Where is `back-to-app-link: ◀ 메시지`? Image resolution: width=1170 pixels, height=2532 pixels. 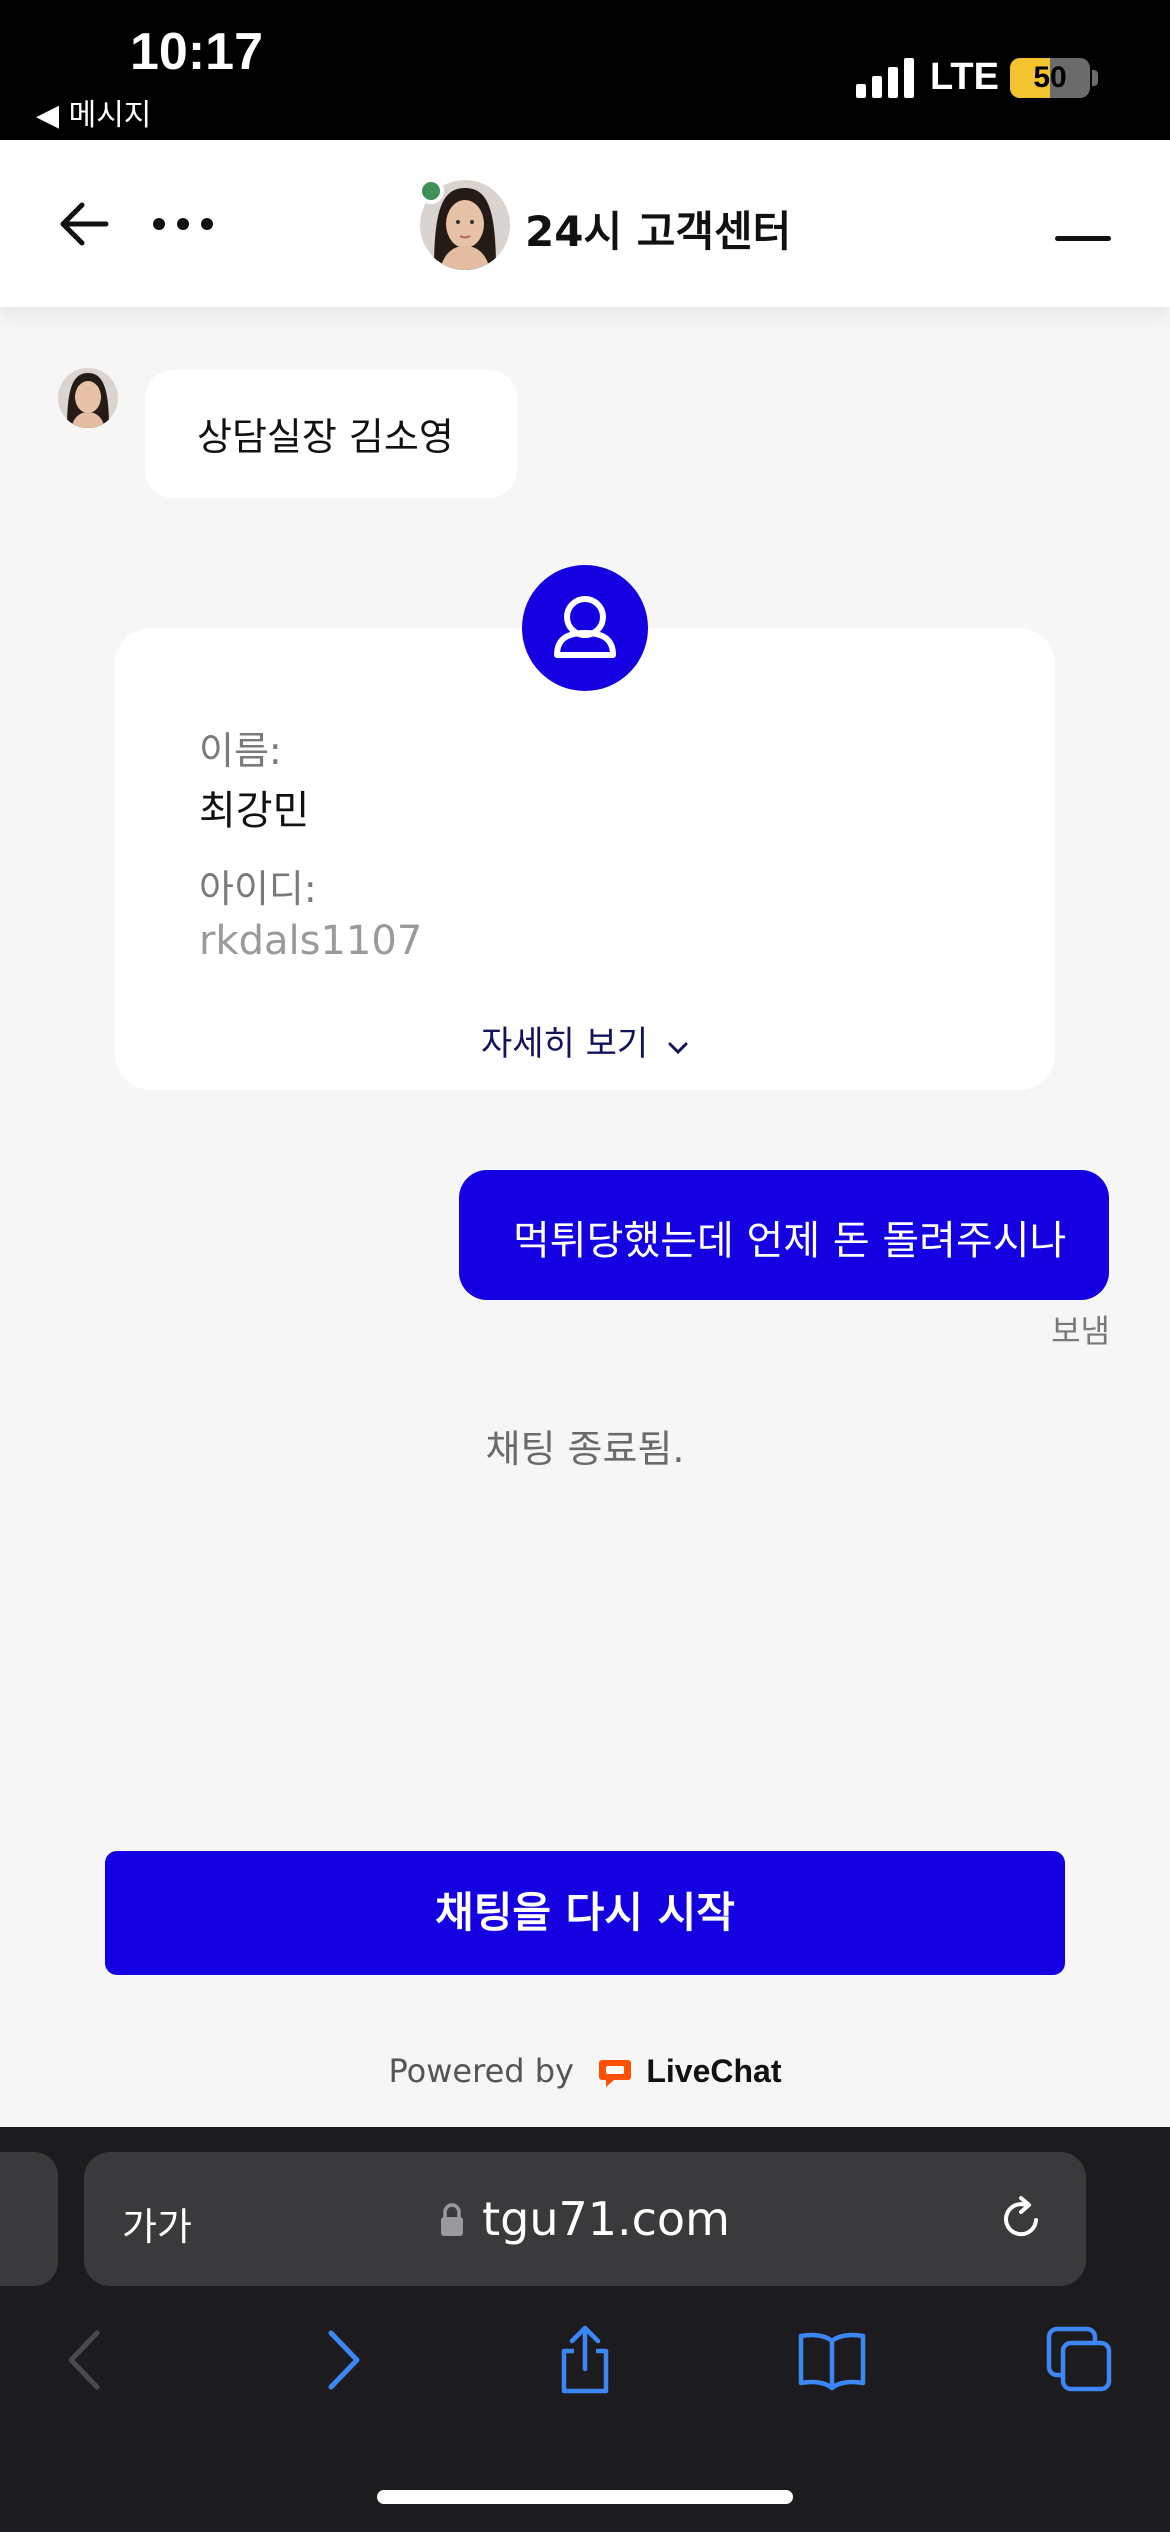 back-to-app-link: ◀ 메시지 is located at coordinates (93, 112).